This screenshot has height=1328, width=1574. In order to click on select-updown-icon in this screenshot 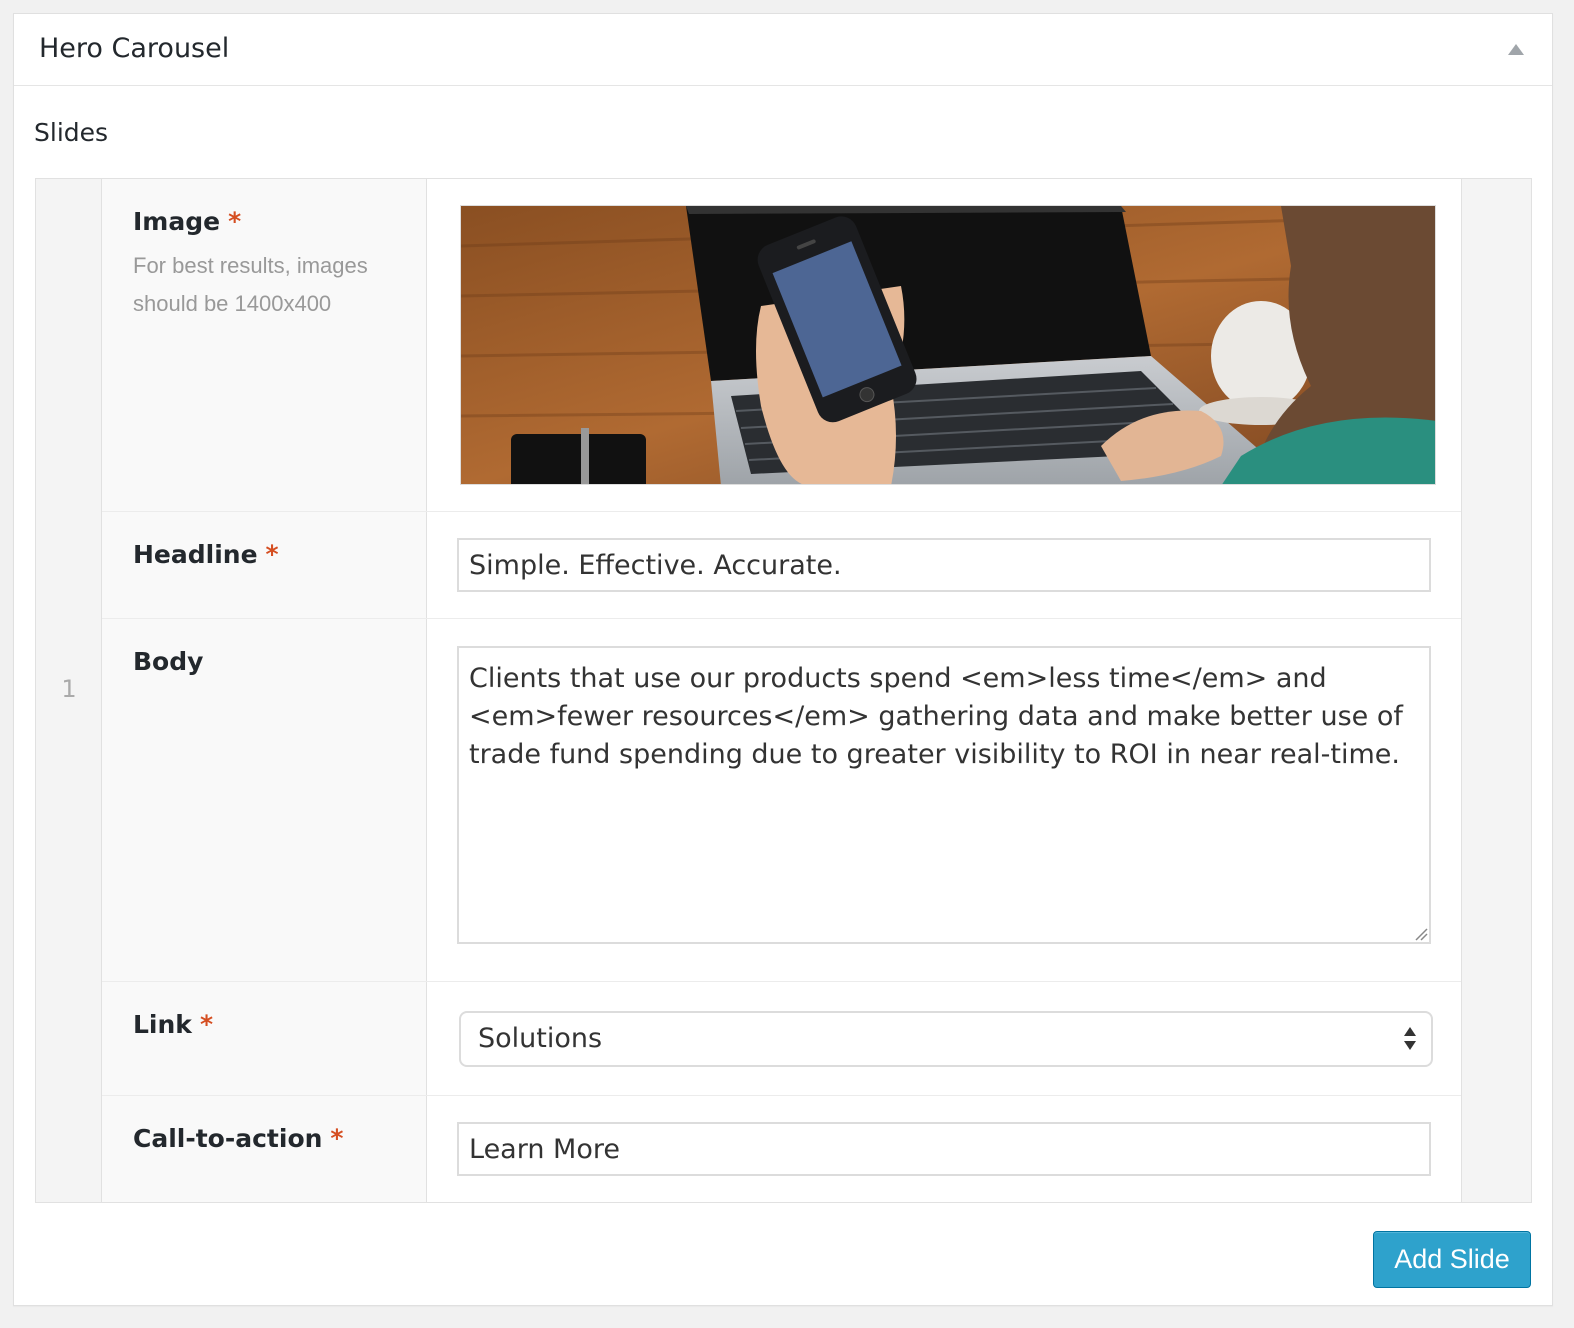, I will do `click(1410, 1038)`.